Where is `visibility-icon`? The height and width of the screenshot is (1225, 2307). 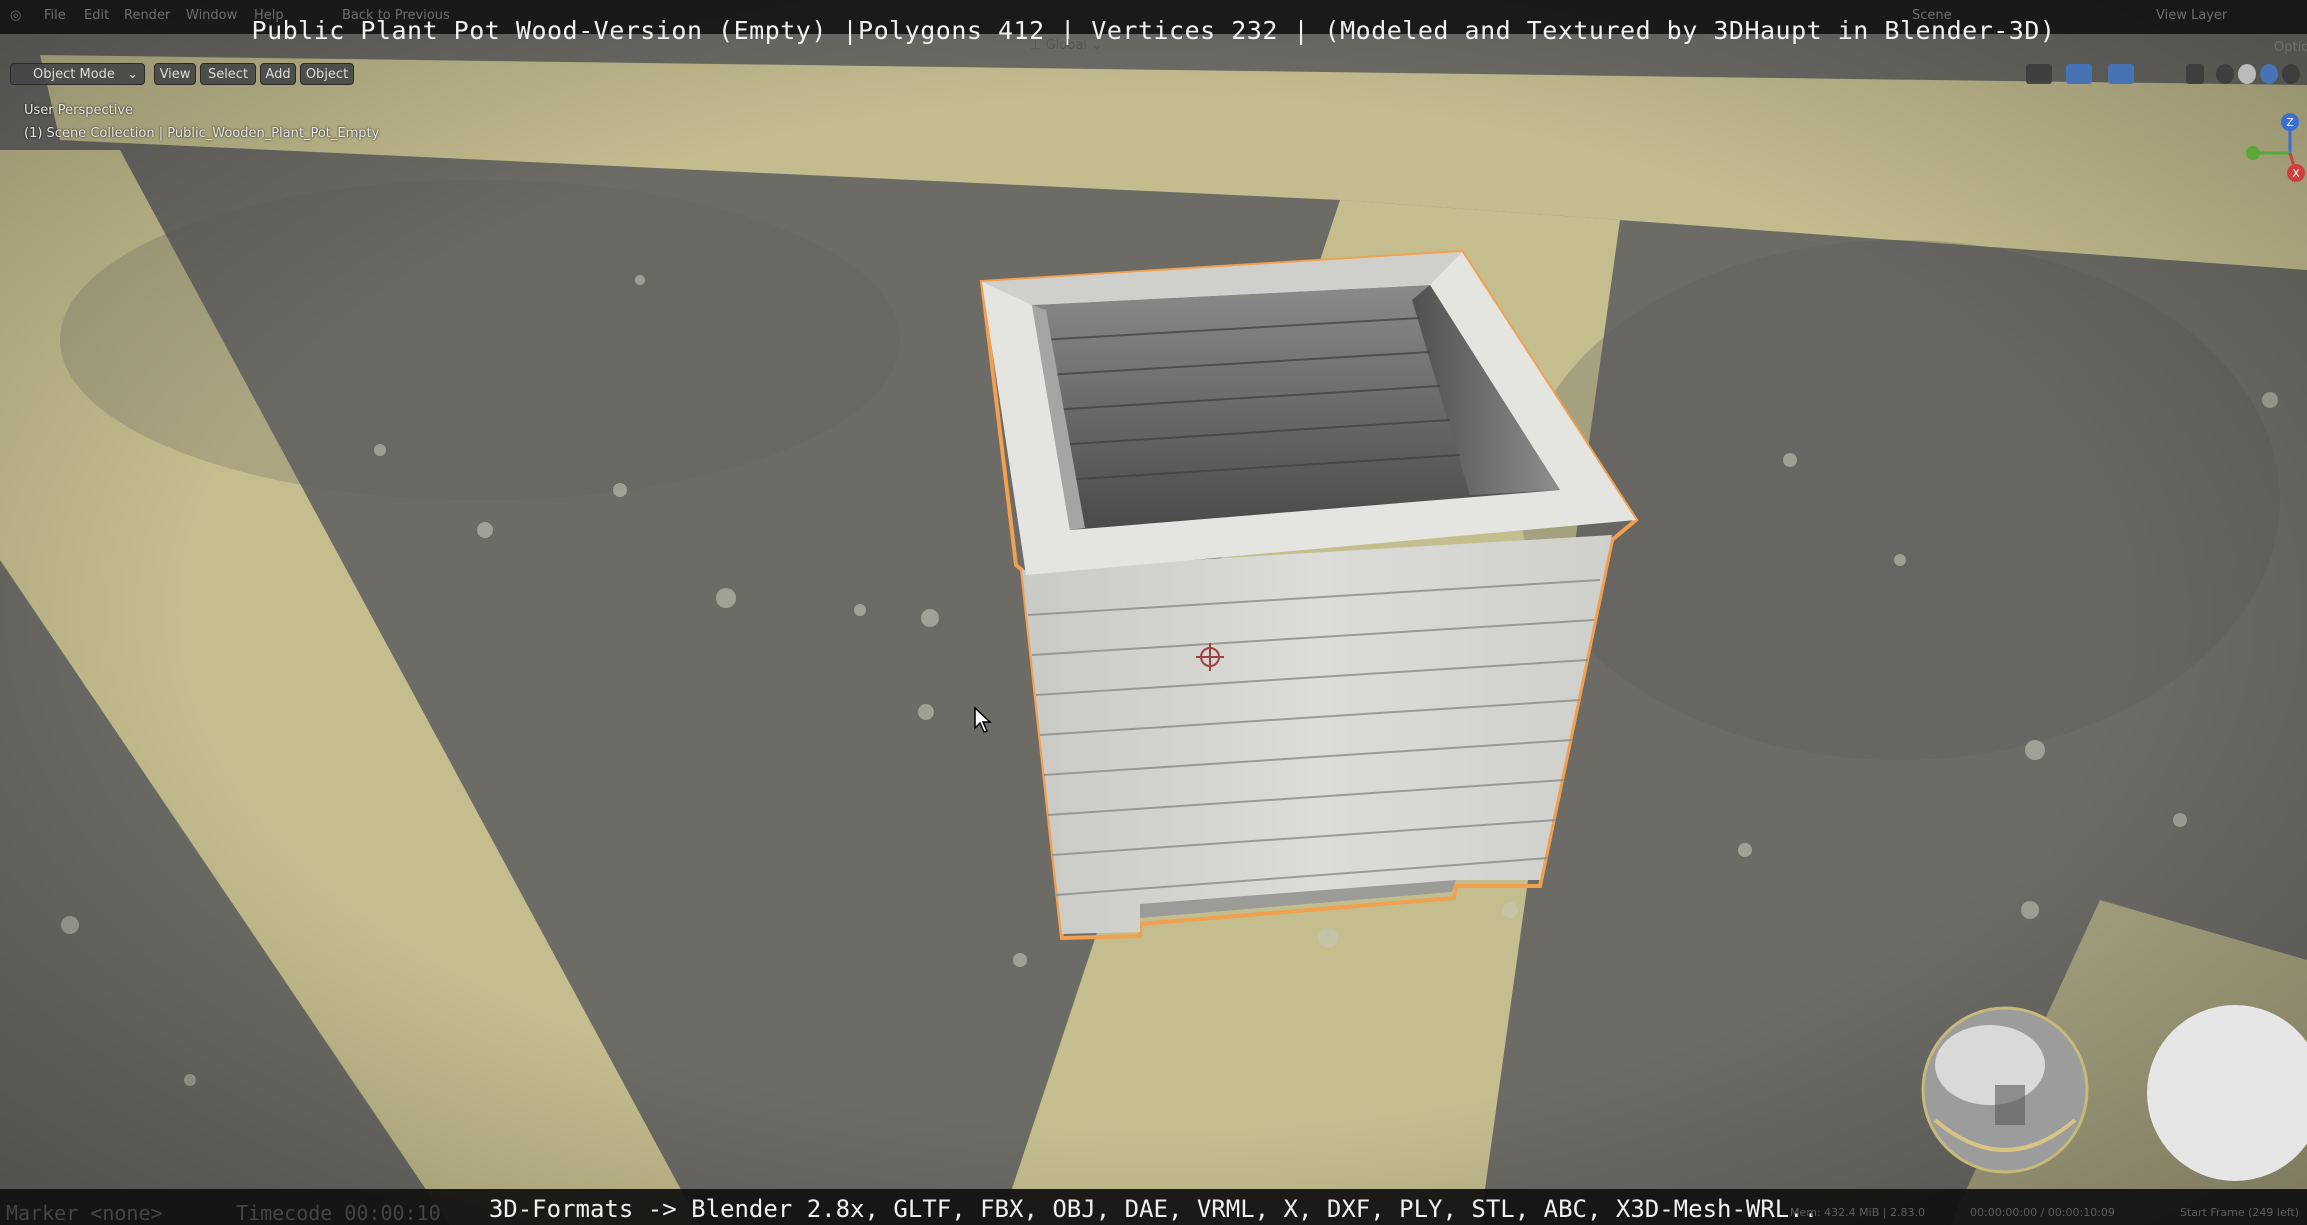 visibility-icon is located at coordinates (2039, 74).